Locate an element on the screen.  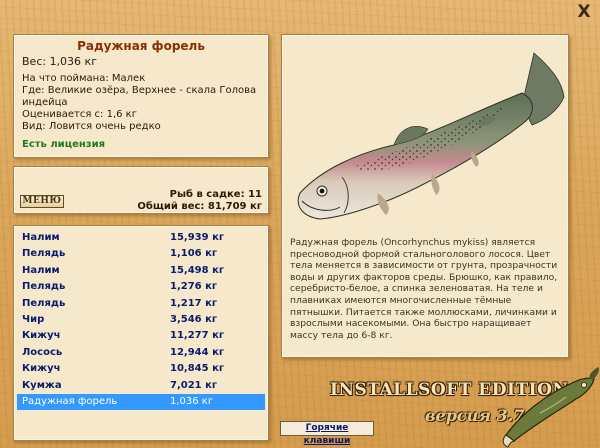
catch-fish-weight: 15,498 кг is located at coordinates (197, 270).